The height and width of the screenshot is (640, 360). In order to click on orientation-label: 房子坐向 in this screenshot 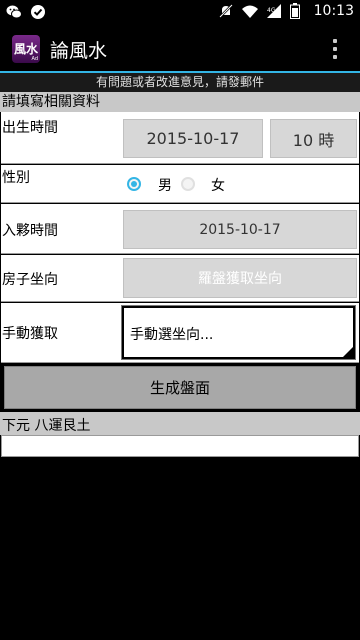, I will do `click(30, 280)`.